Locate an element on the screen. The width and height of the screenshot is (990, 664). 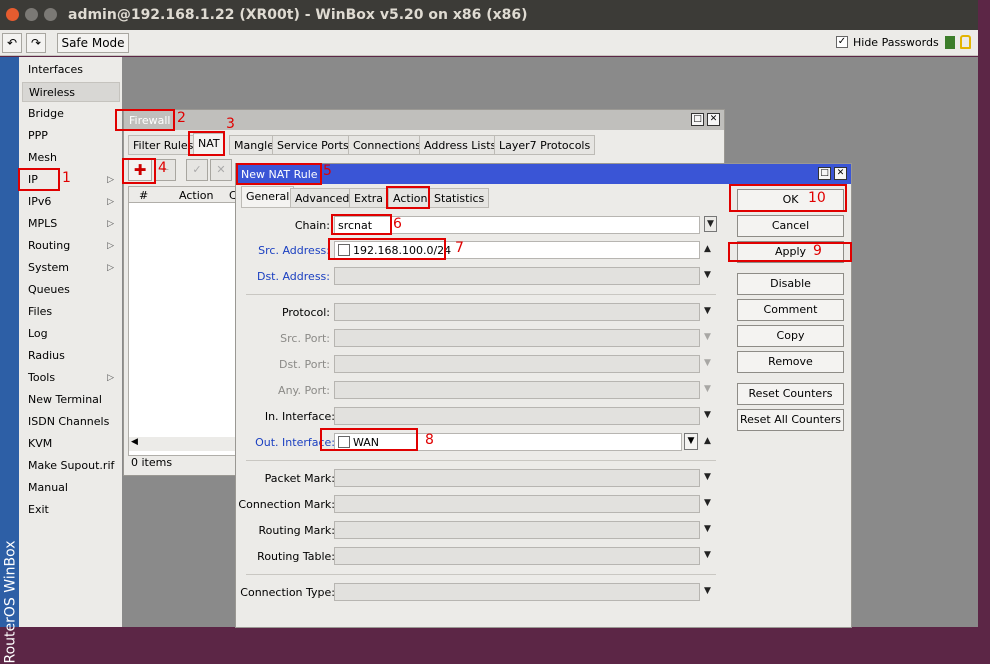
tab-advanced: Advanced is located at coordinates (322, 198).